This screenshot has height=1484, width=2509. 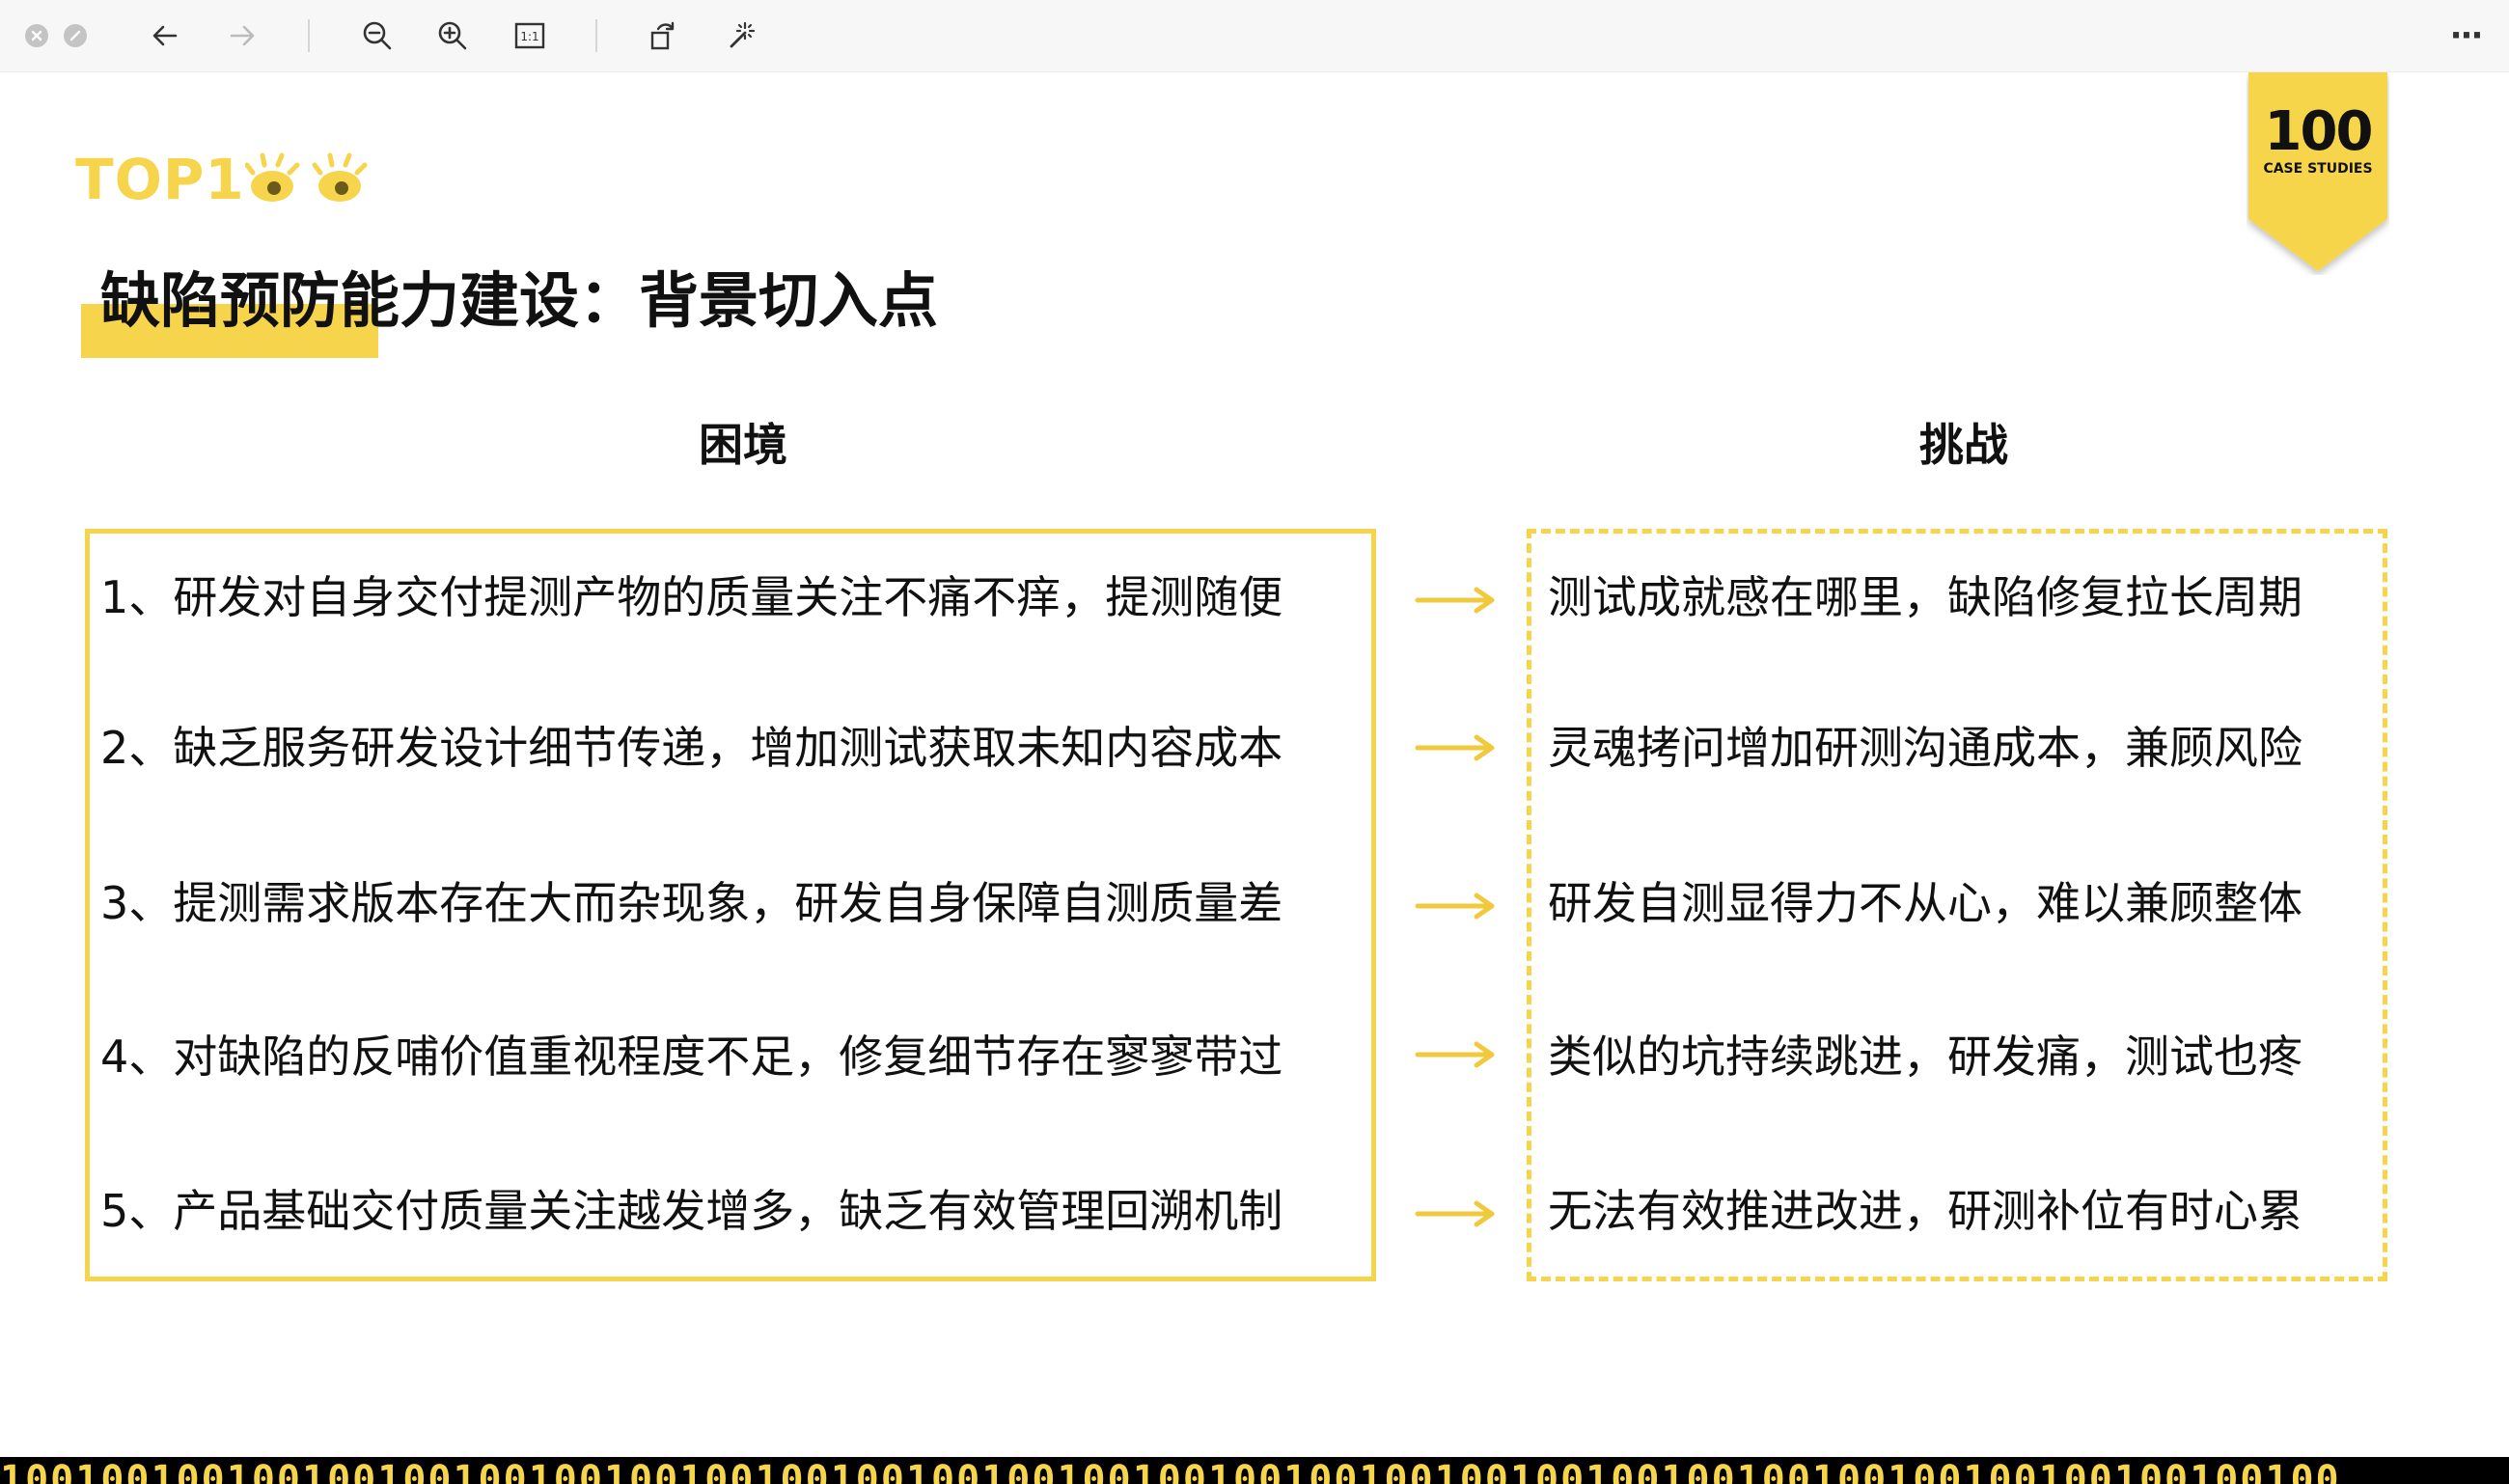 I want to click on logo-text: TOP1, so click(x=160, y=179).